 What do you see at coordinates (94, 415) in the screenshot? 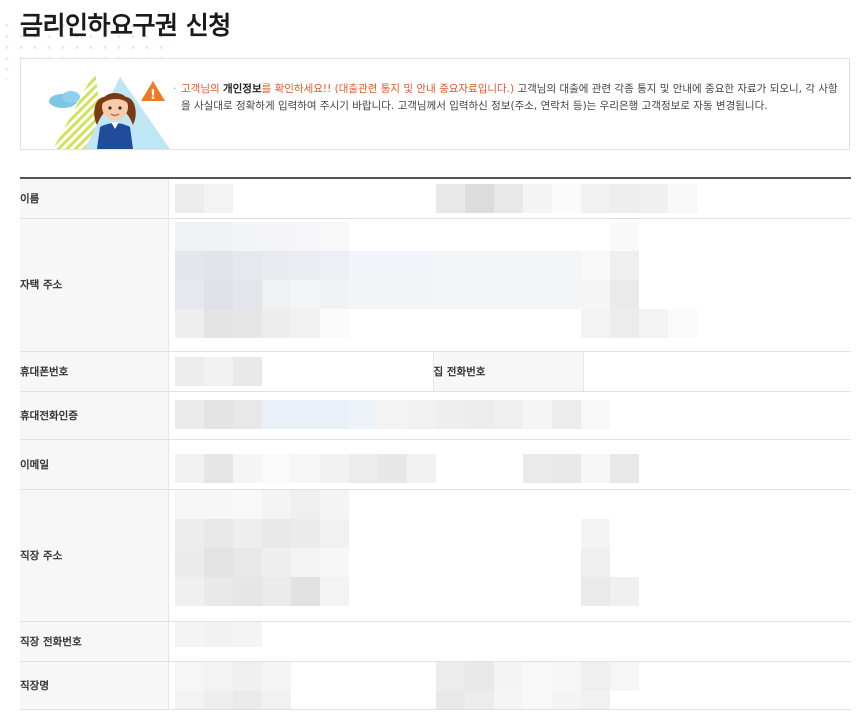
I see `mobile-auth-label: 휴대전화인증` at bounding box center [94, 415].